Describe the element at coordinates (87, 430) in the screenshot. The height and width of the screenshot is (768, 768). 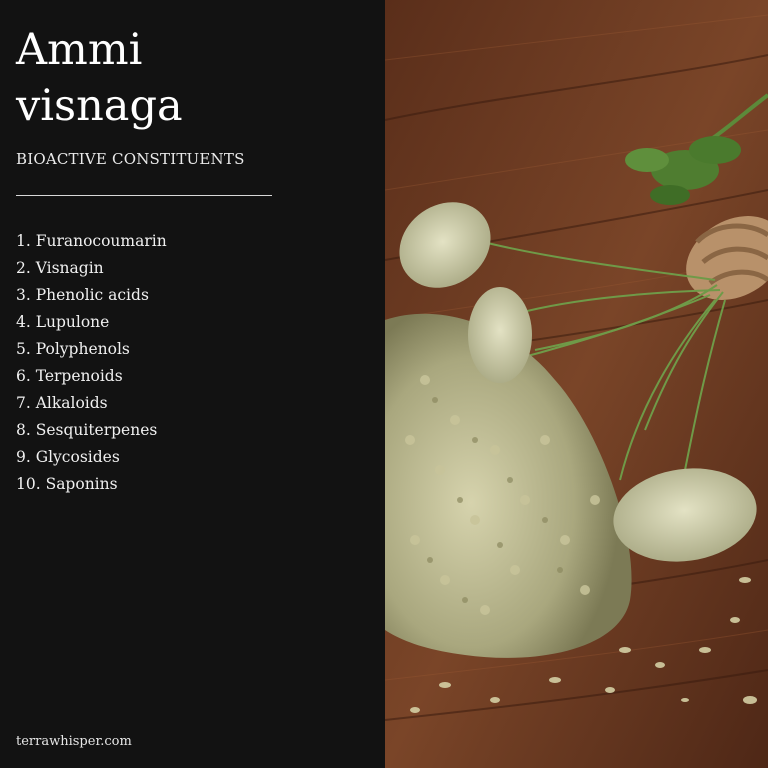
I see `list-item: 8. Sesquiterpenes` at that location.